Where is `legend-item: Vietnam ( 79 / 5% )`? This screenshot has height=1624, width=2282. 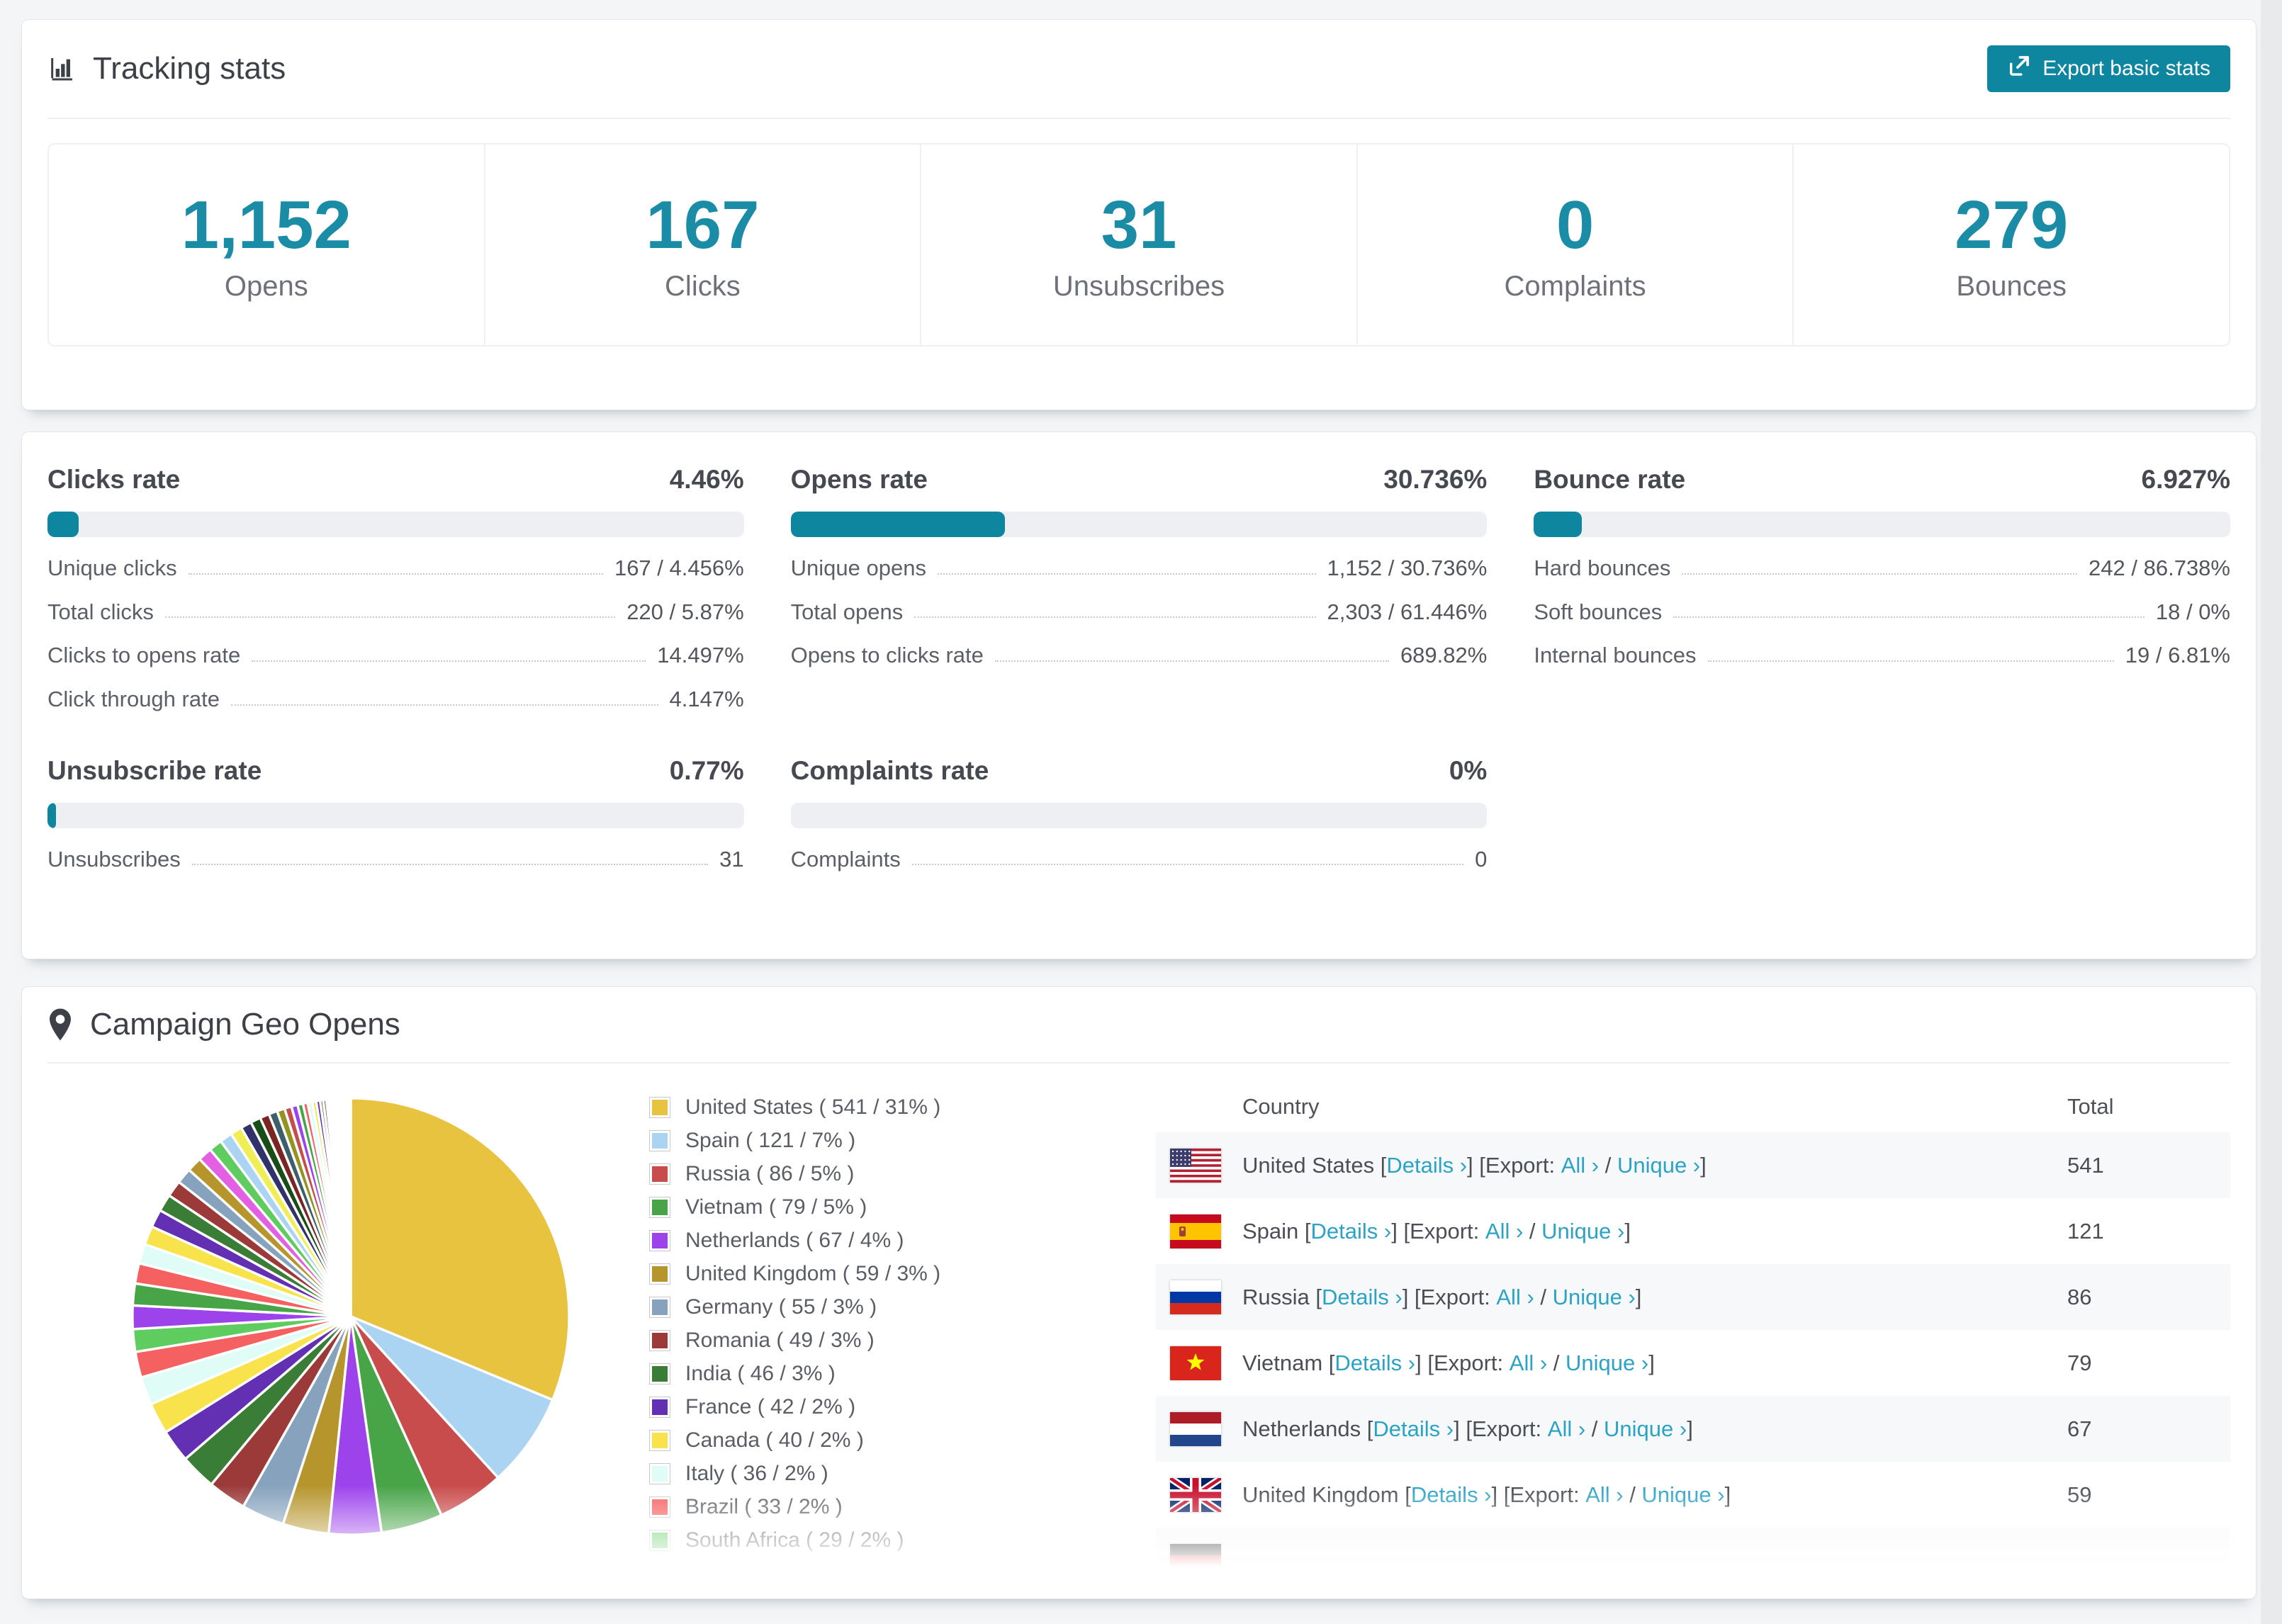 legend-item: Vietnam ( 79 / 5% ) is located at coordinates (889, 1207).